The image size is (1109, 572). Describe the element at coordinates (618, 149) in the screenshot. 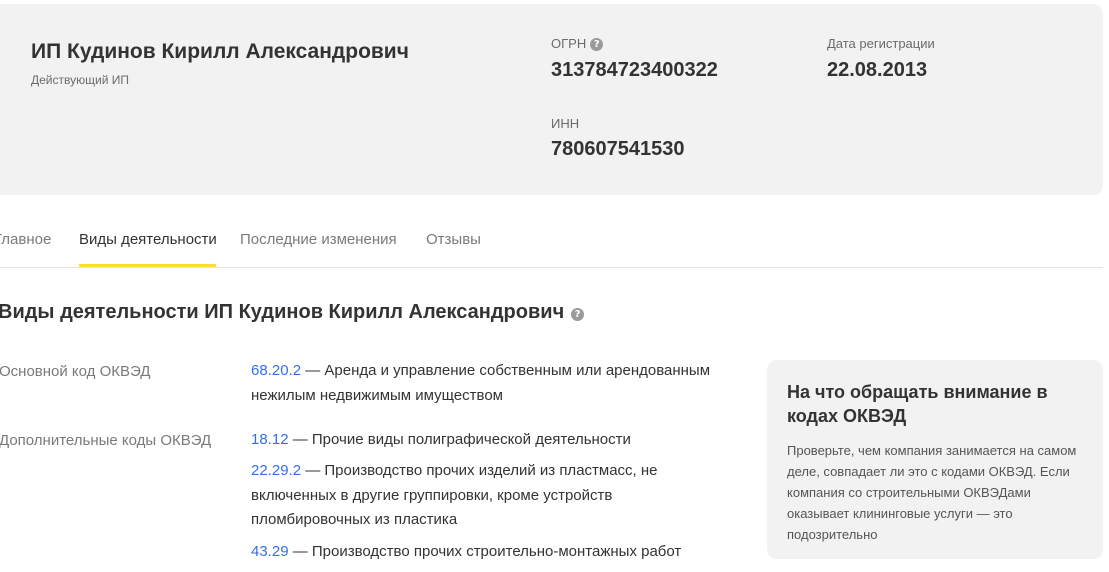

I see `inn-value: 780607541530` at that location.